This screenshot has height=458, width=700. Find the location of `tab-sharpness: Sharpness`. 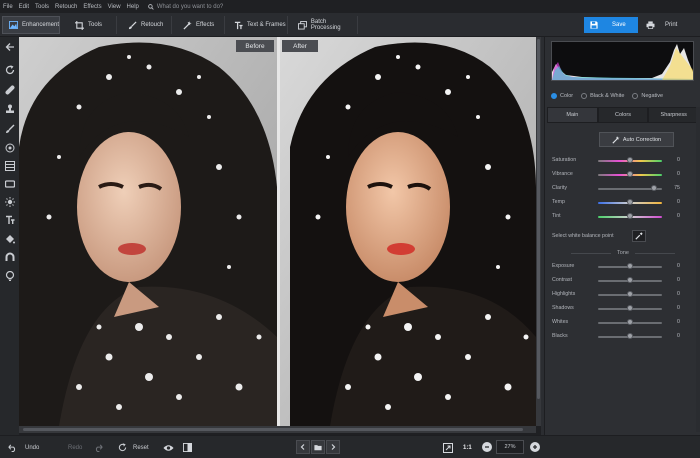

tab-sharpness: Sharpness is located at coordinates (674, 115).